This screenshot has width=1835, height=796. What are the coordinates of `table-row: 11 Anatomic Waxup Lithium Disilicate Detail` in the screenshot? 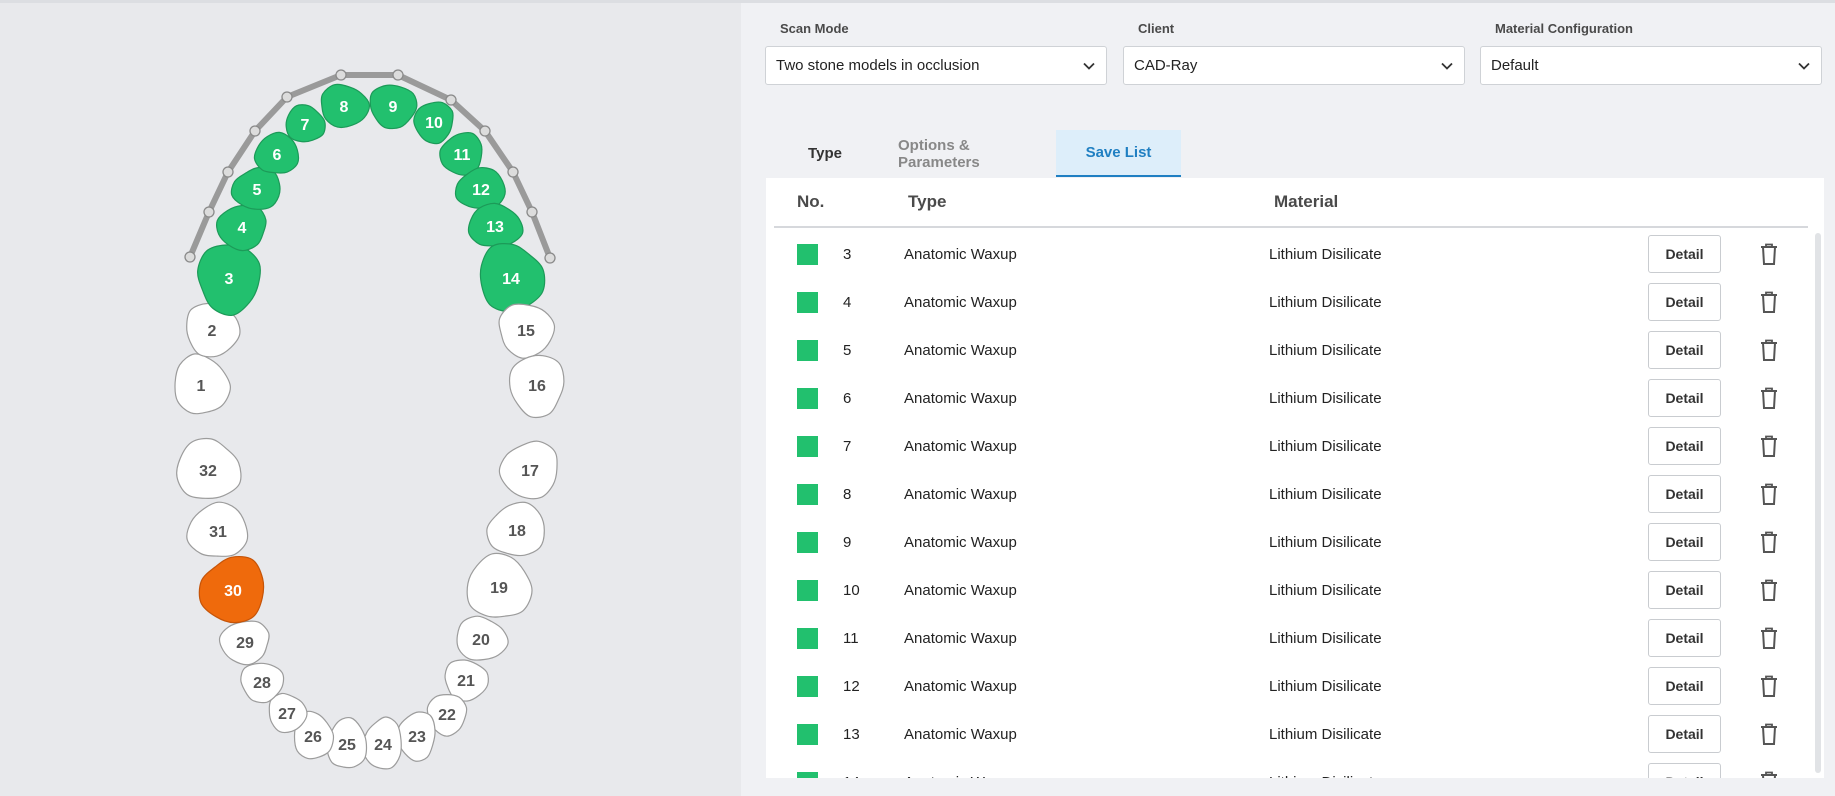 It's located at (1291, 638).